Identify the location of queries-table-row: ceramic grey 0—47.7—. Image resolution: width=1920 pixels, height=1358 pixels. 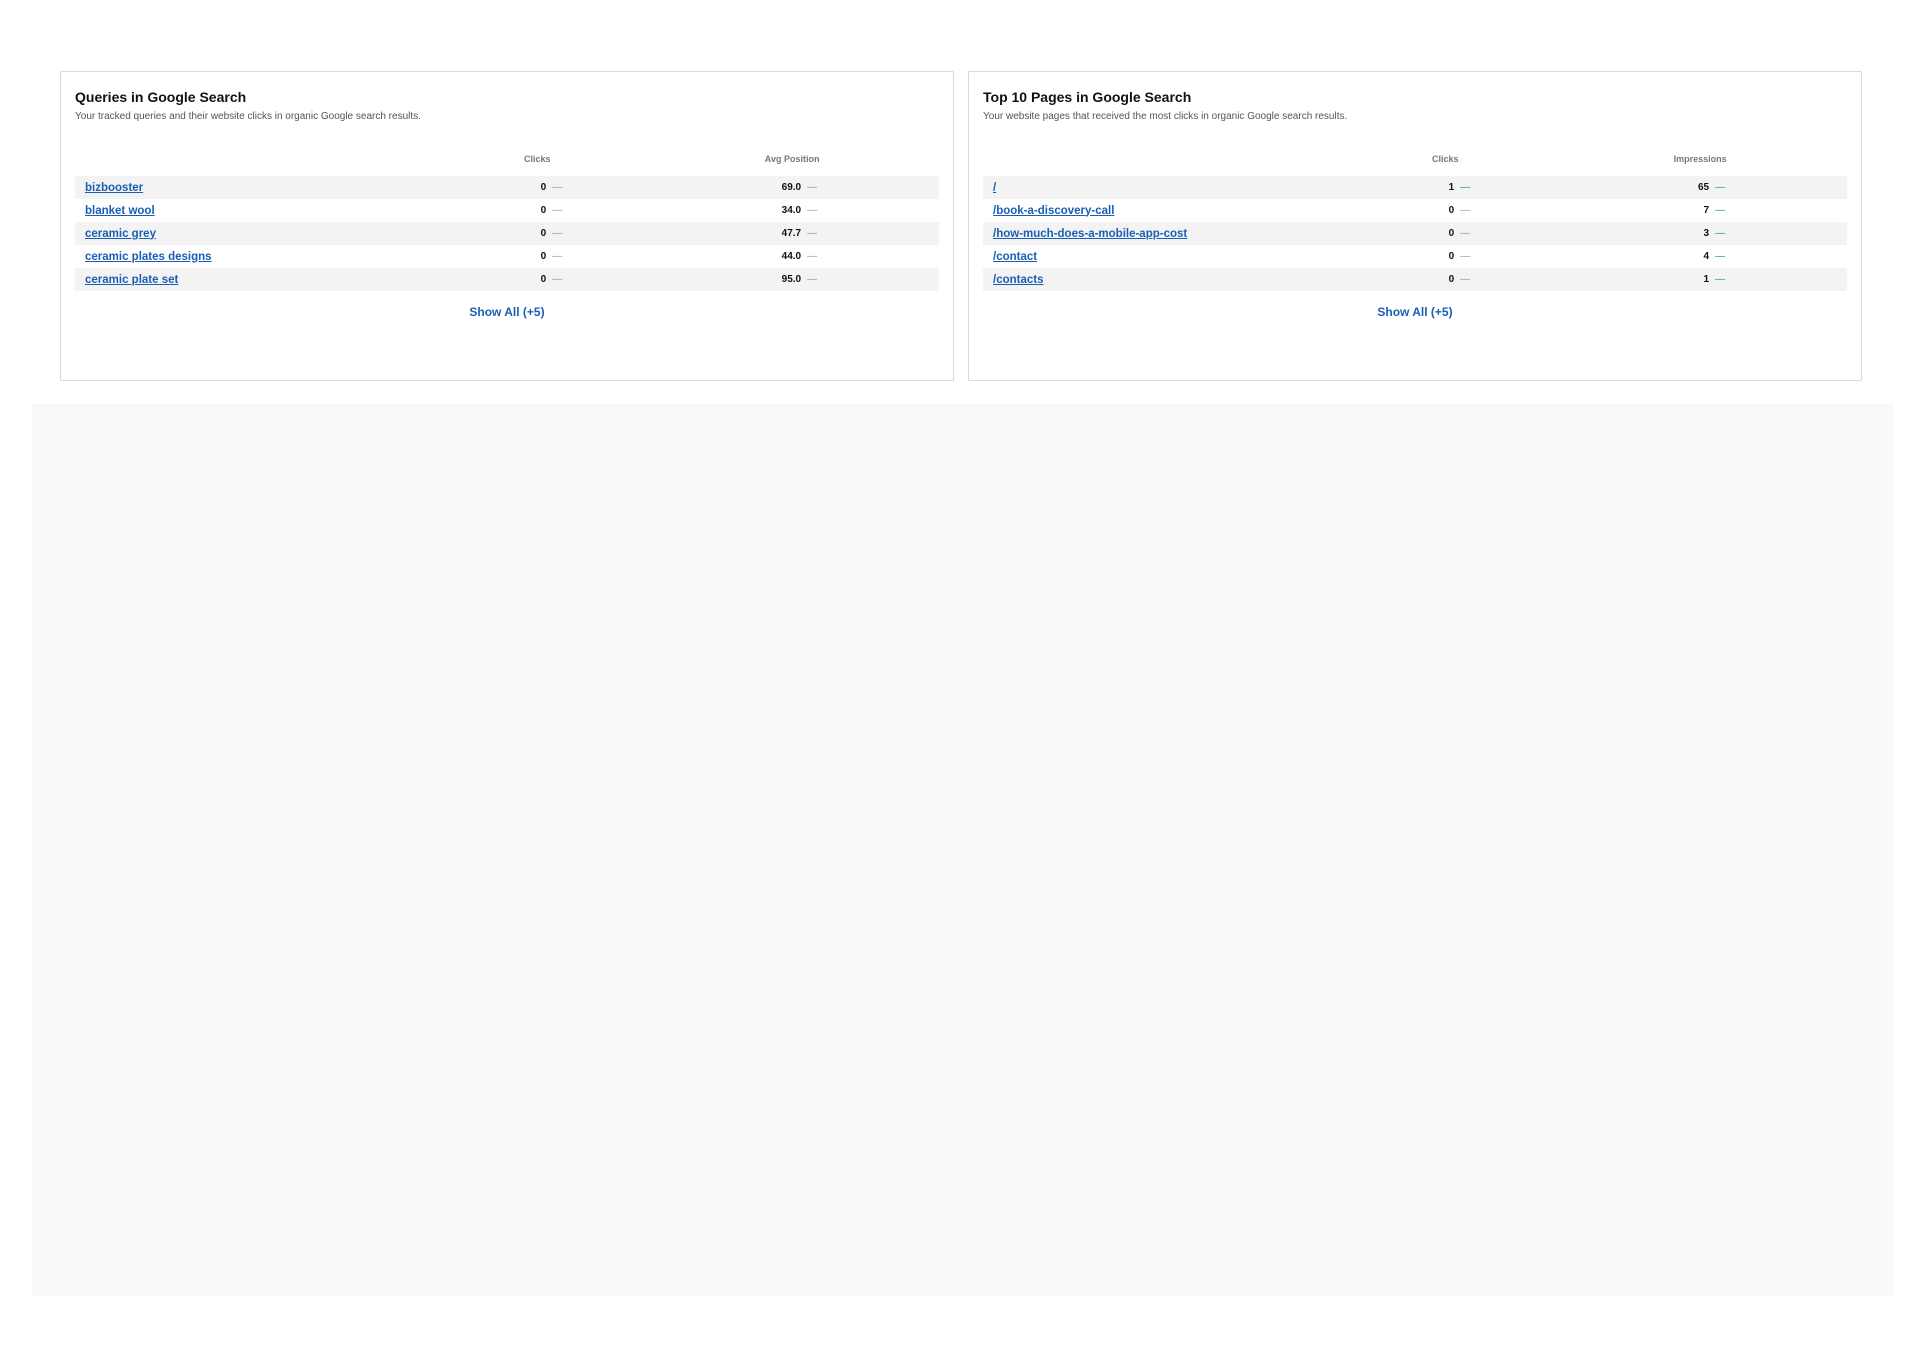
(507, 233).